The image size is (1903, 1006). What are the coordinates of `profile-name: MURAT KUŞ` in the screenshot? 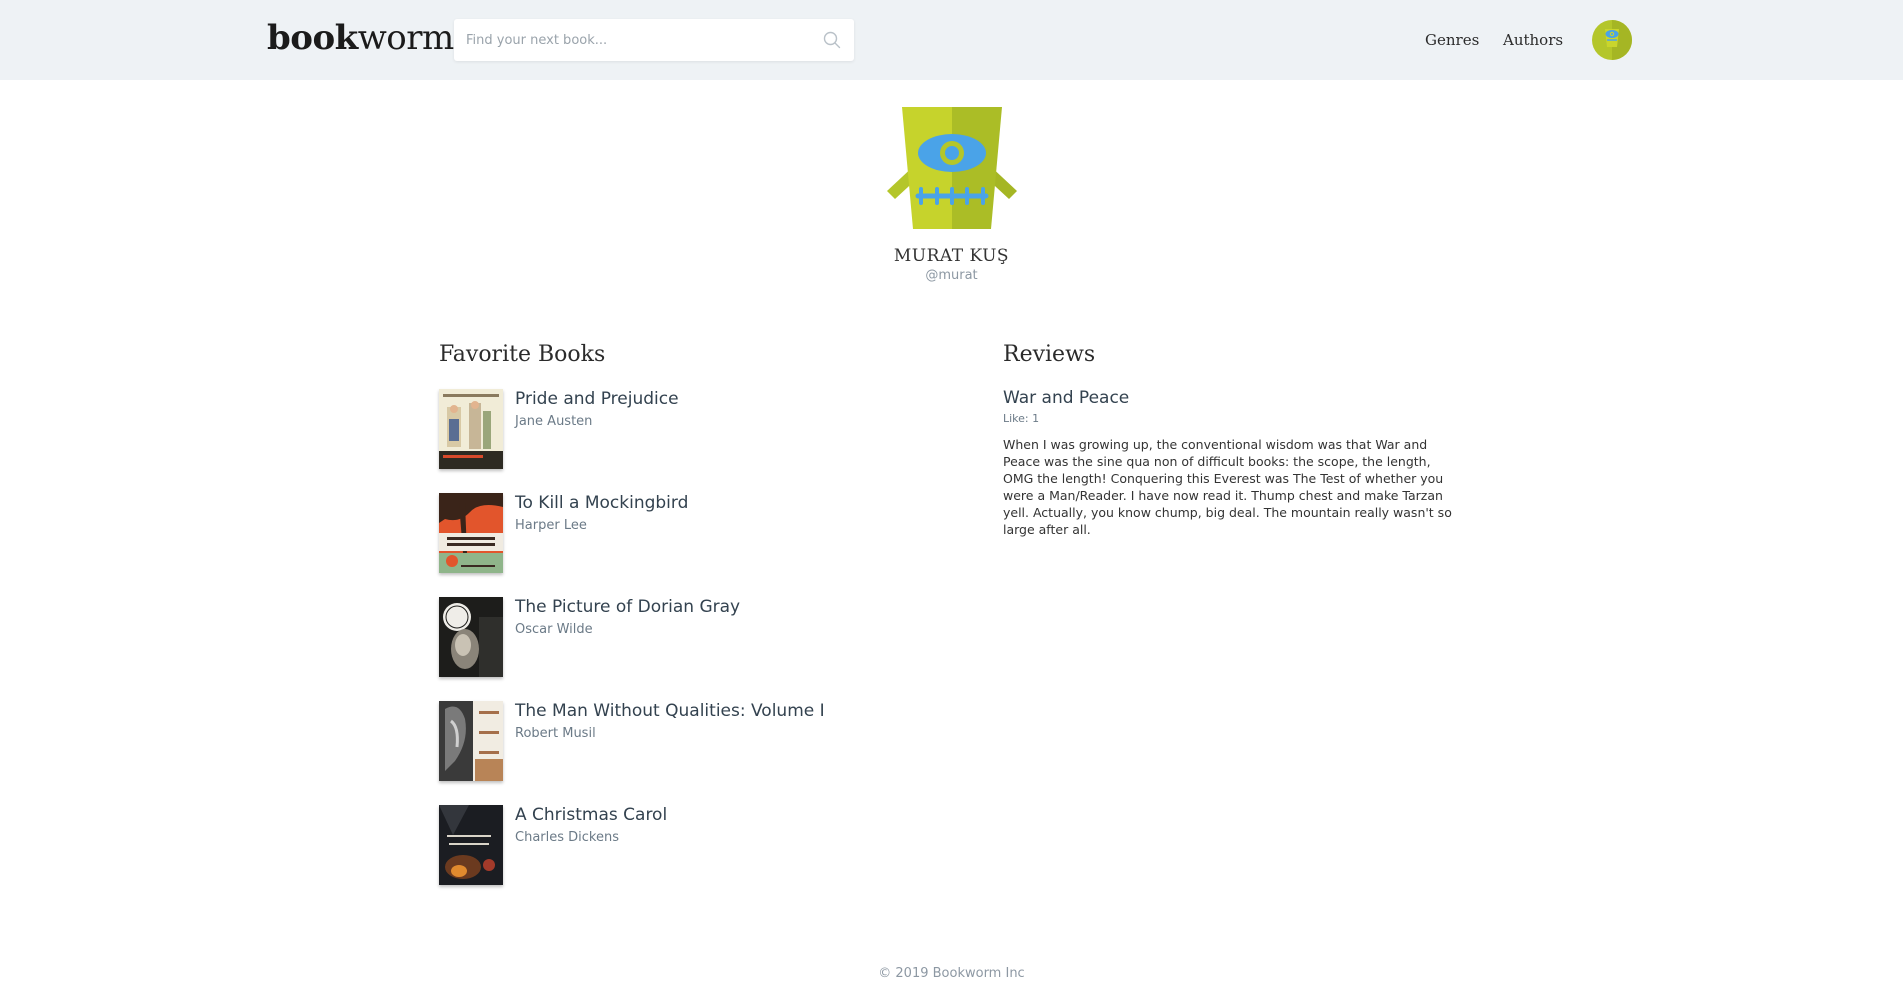 It's located at (951, 256).